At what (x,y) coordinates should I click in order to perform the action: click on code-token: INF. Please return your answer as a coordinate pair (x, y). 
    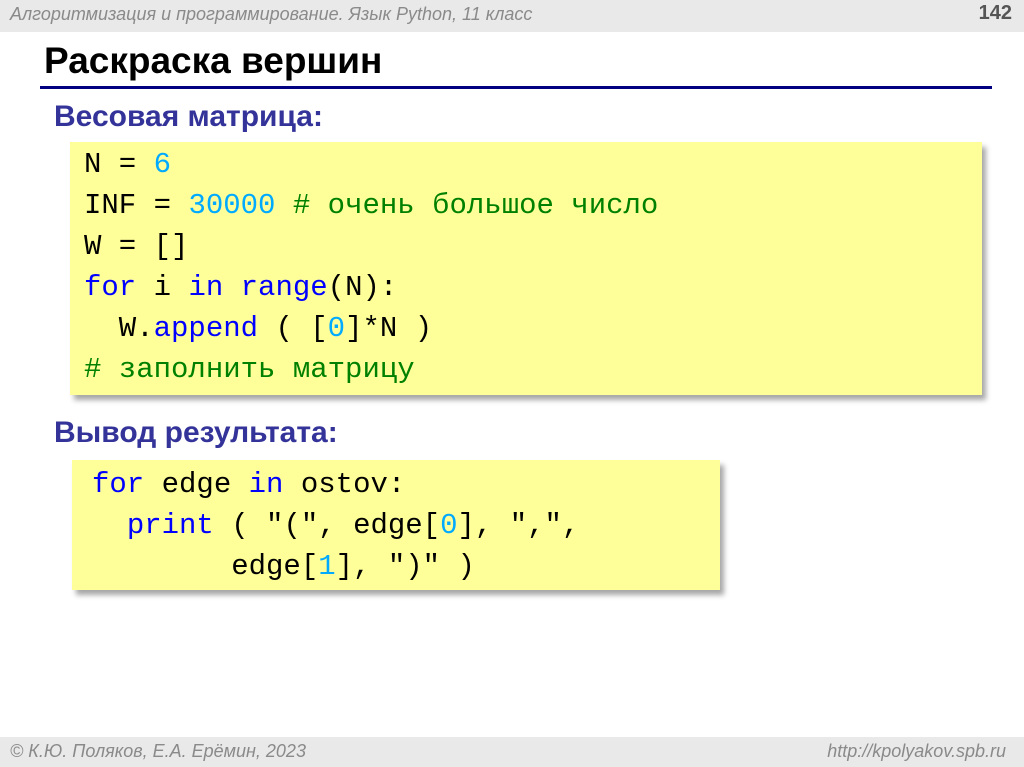
    Looking at the image, I should click on (110, 205).